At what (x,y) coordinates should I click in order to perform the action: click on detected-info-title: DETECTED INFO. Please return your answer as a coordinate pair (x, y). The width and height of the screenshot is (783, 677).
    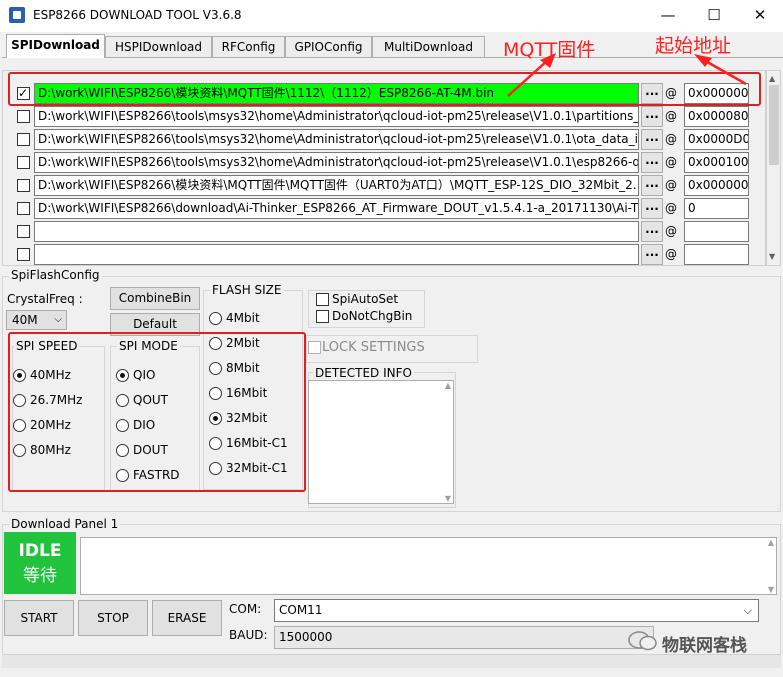
    Looking at the image, I should click on (363, 373).